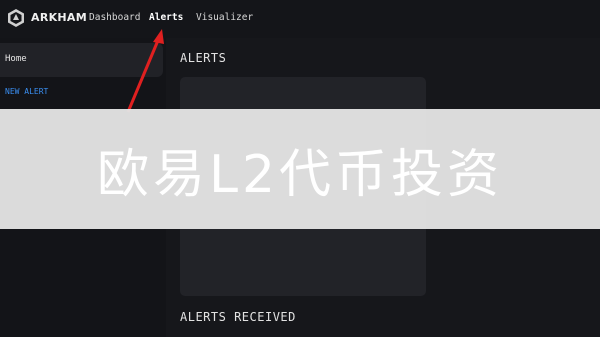  What do you see at coordinates (16, 59) in the screenshot?
I see `sidebar-item-home-label: Home` at bounding box center [16, 59].